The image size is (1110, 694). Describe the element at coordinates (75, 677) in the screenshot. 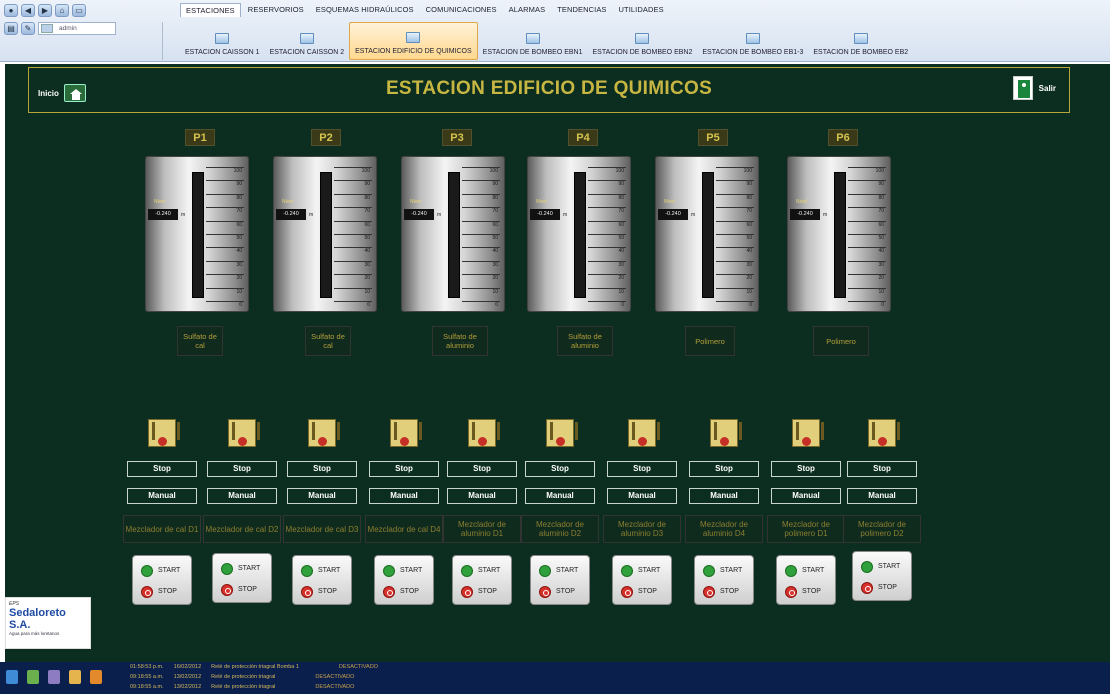

I see `settings-icon` at that location.